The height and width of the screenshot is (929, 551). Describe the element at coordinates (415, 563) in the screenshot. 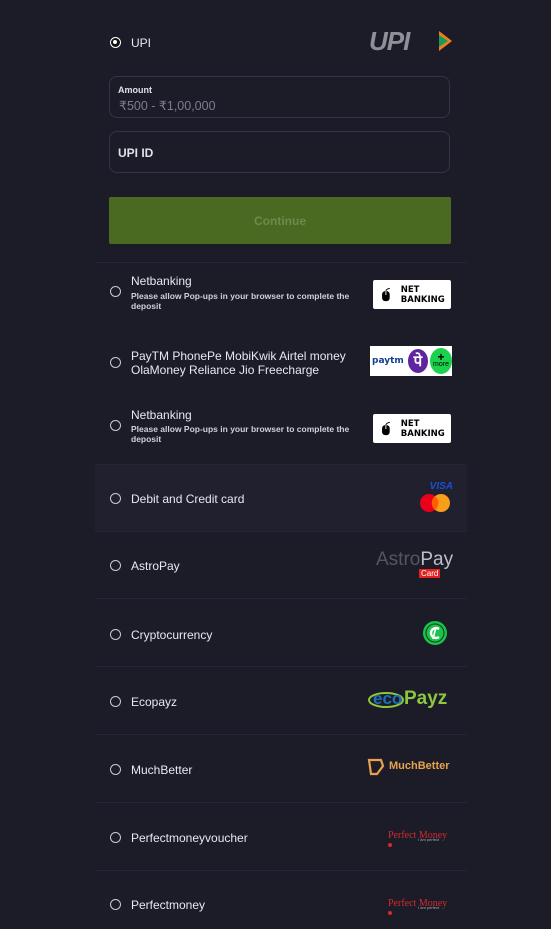

I see `astropay-logo: AstroPay Card` at that location.